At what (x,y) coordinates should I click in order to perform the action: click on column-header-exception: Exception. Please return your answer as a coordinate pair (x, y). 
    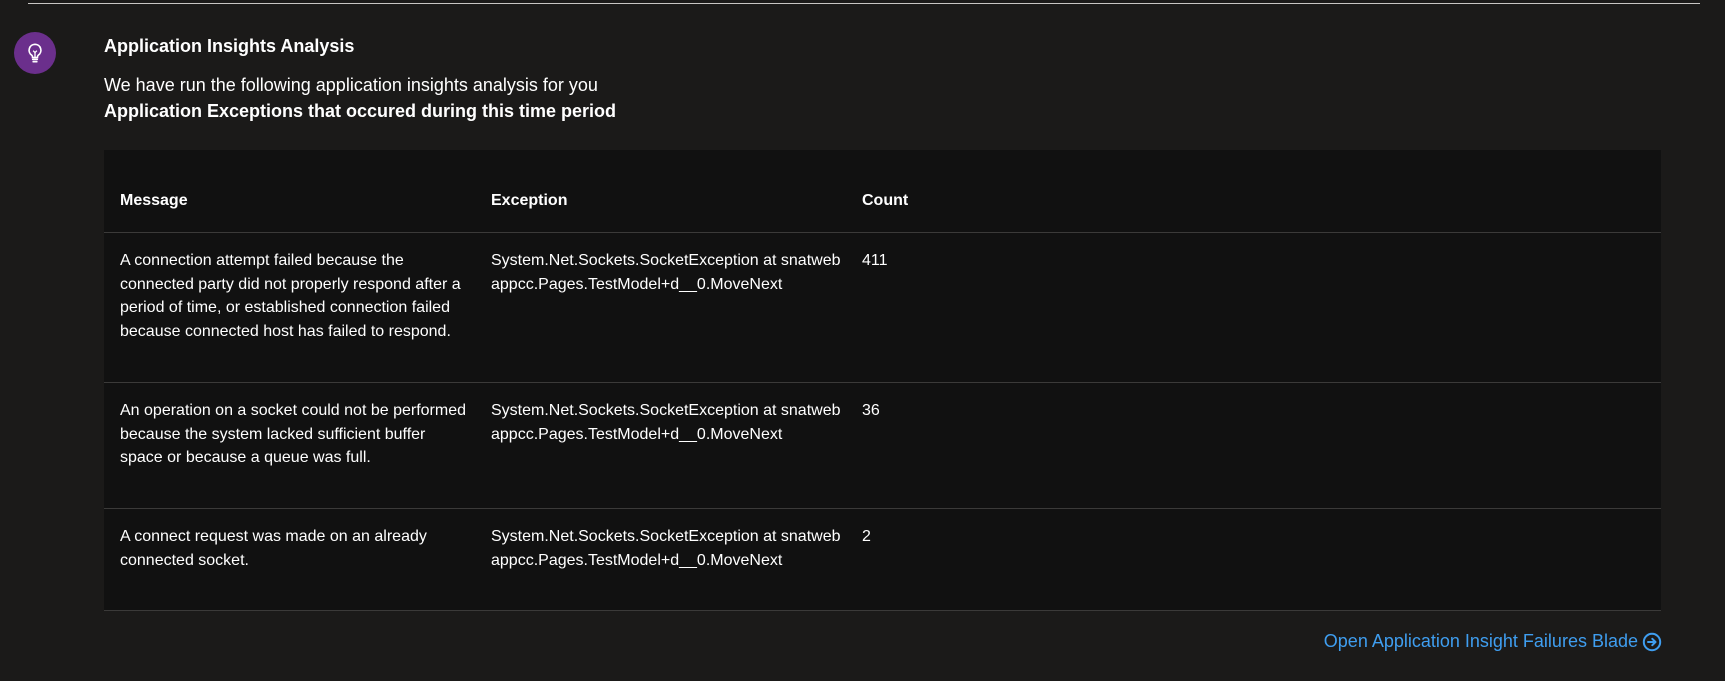
    Looking at the image, I should click on (529, 200).